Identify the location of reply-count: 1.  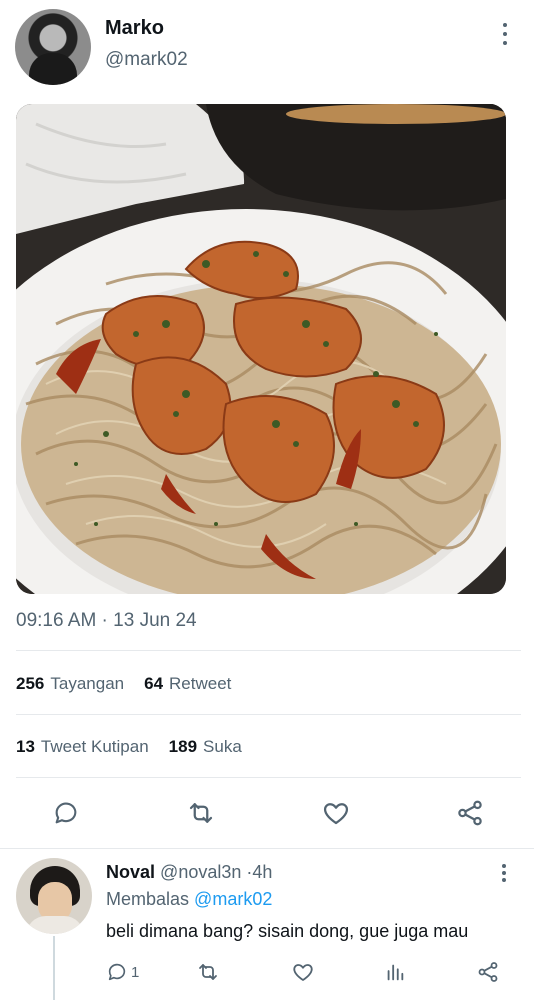
(135, 972).